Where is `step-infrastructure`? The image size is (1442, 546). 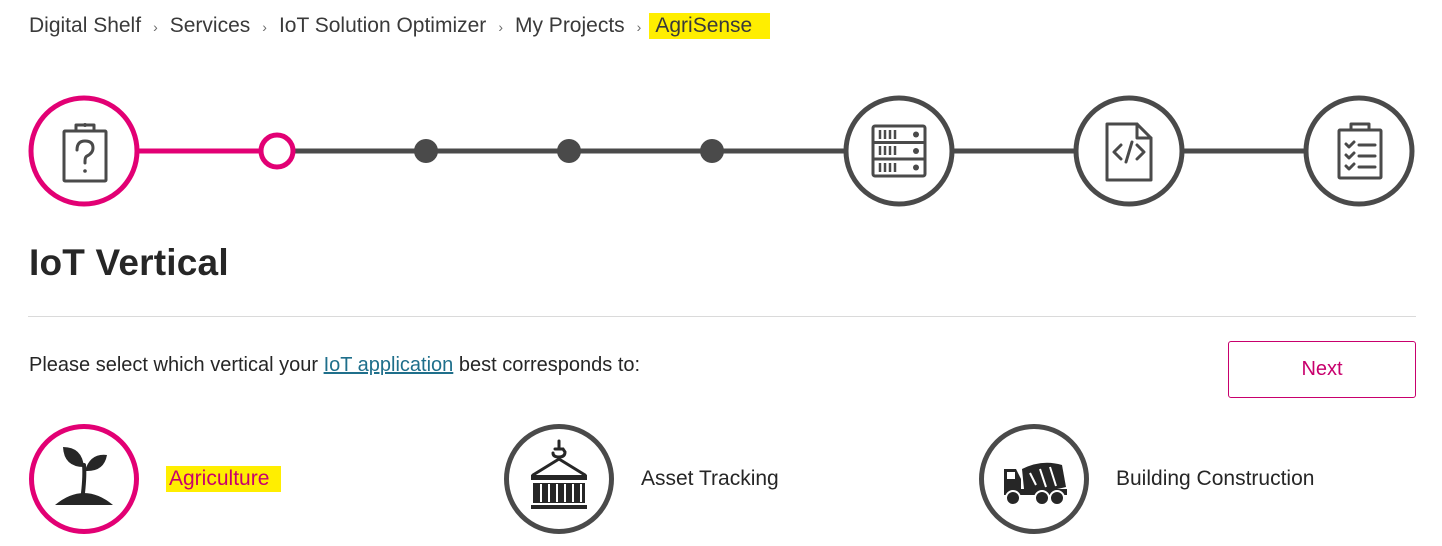 step-infrastructure is located at coordinates (899, 151).